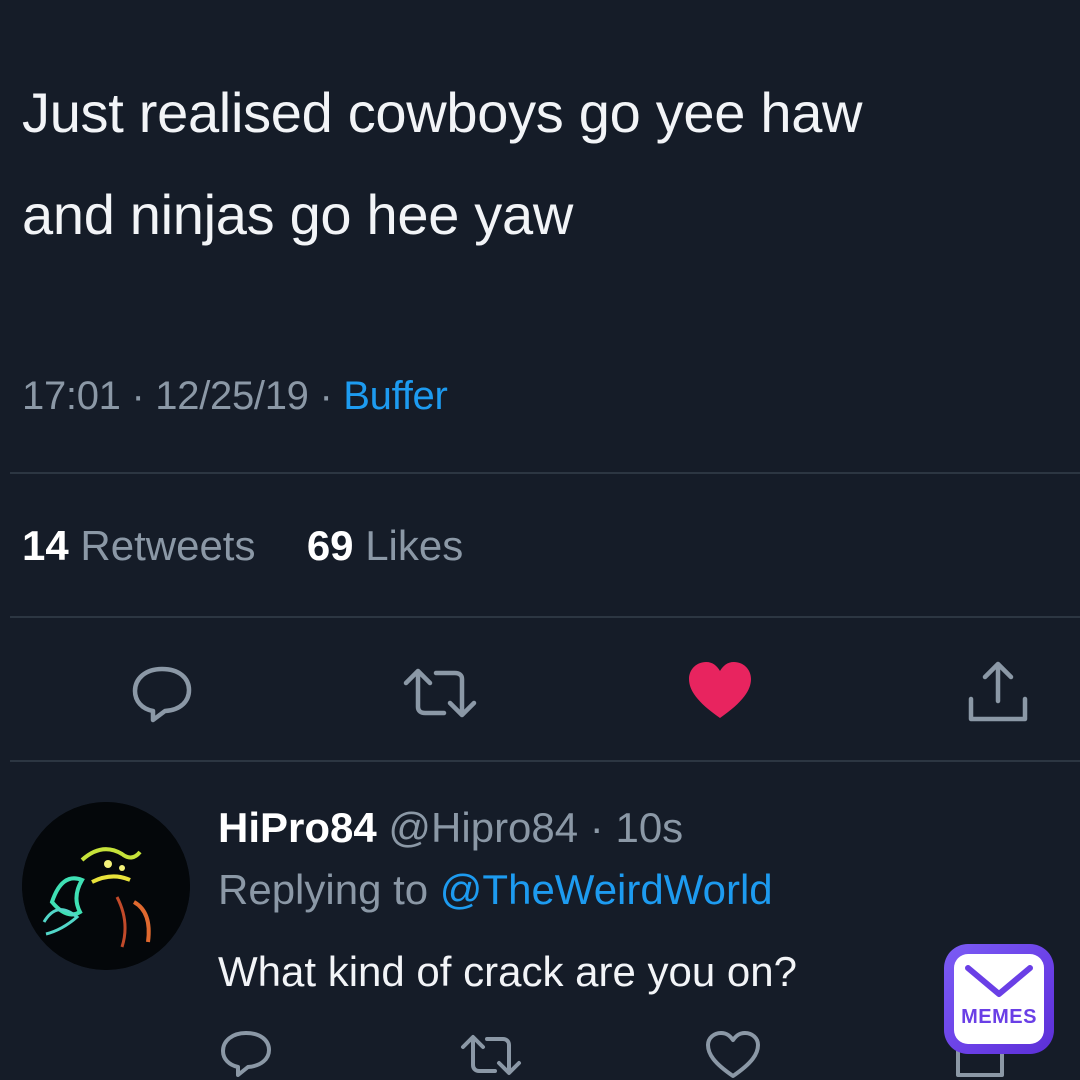 The image size is (1080, 1080). I want to click on like-button, so click(720, 691).